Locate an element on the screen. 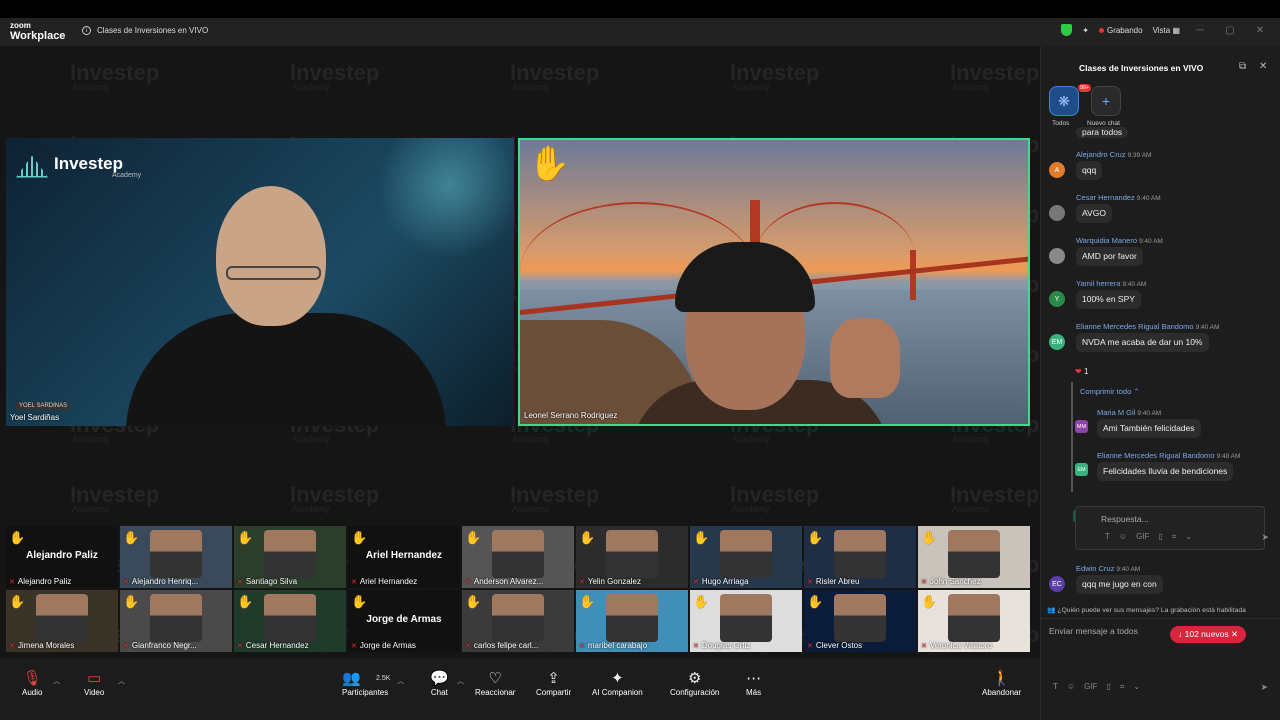 Image resolution: width=1280 pixels, height=720 pixels. share-button: ⇪ Compartir is located at coordinates (553, 683).